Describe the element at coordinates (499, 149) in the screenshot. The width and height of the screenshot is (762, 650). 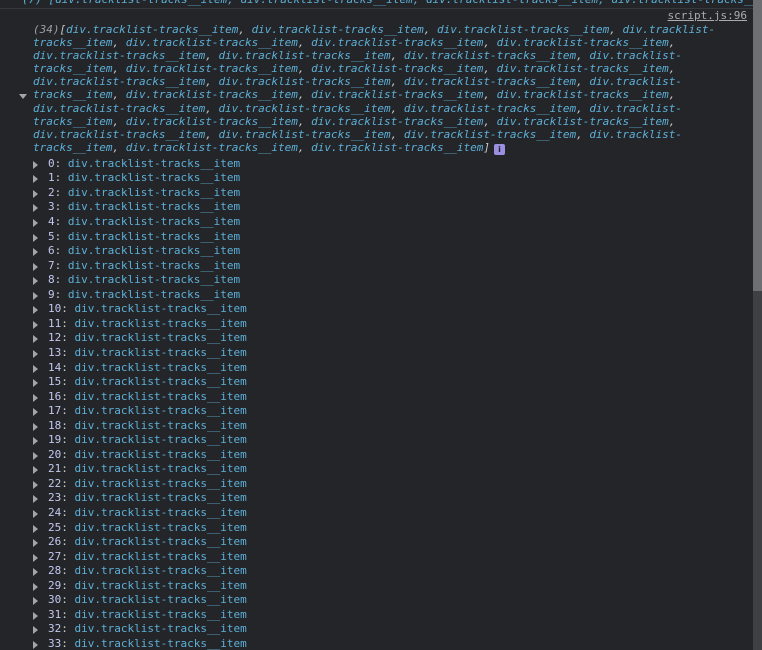
I see `info-icon: i` at that location.